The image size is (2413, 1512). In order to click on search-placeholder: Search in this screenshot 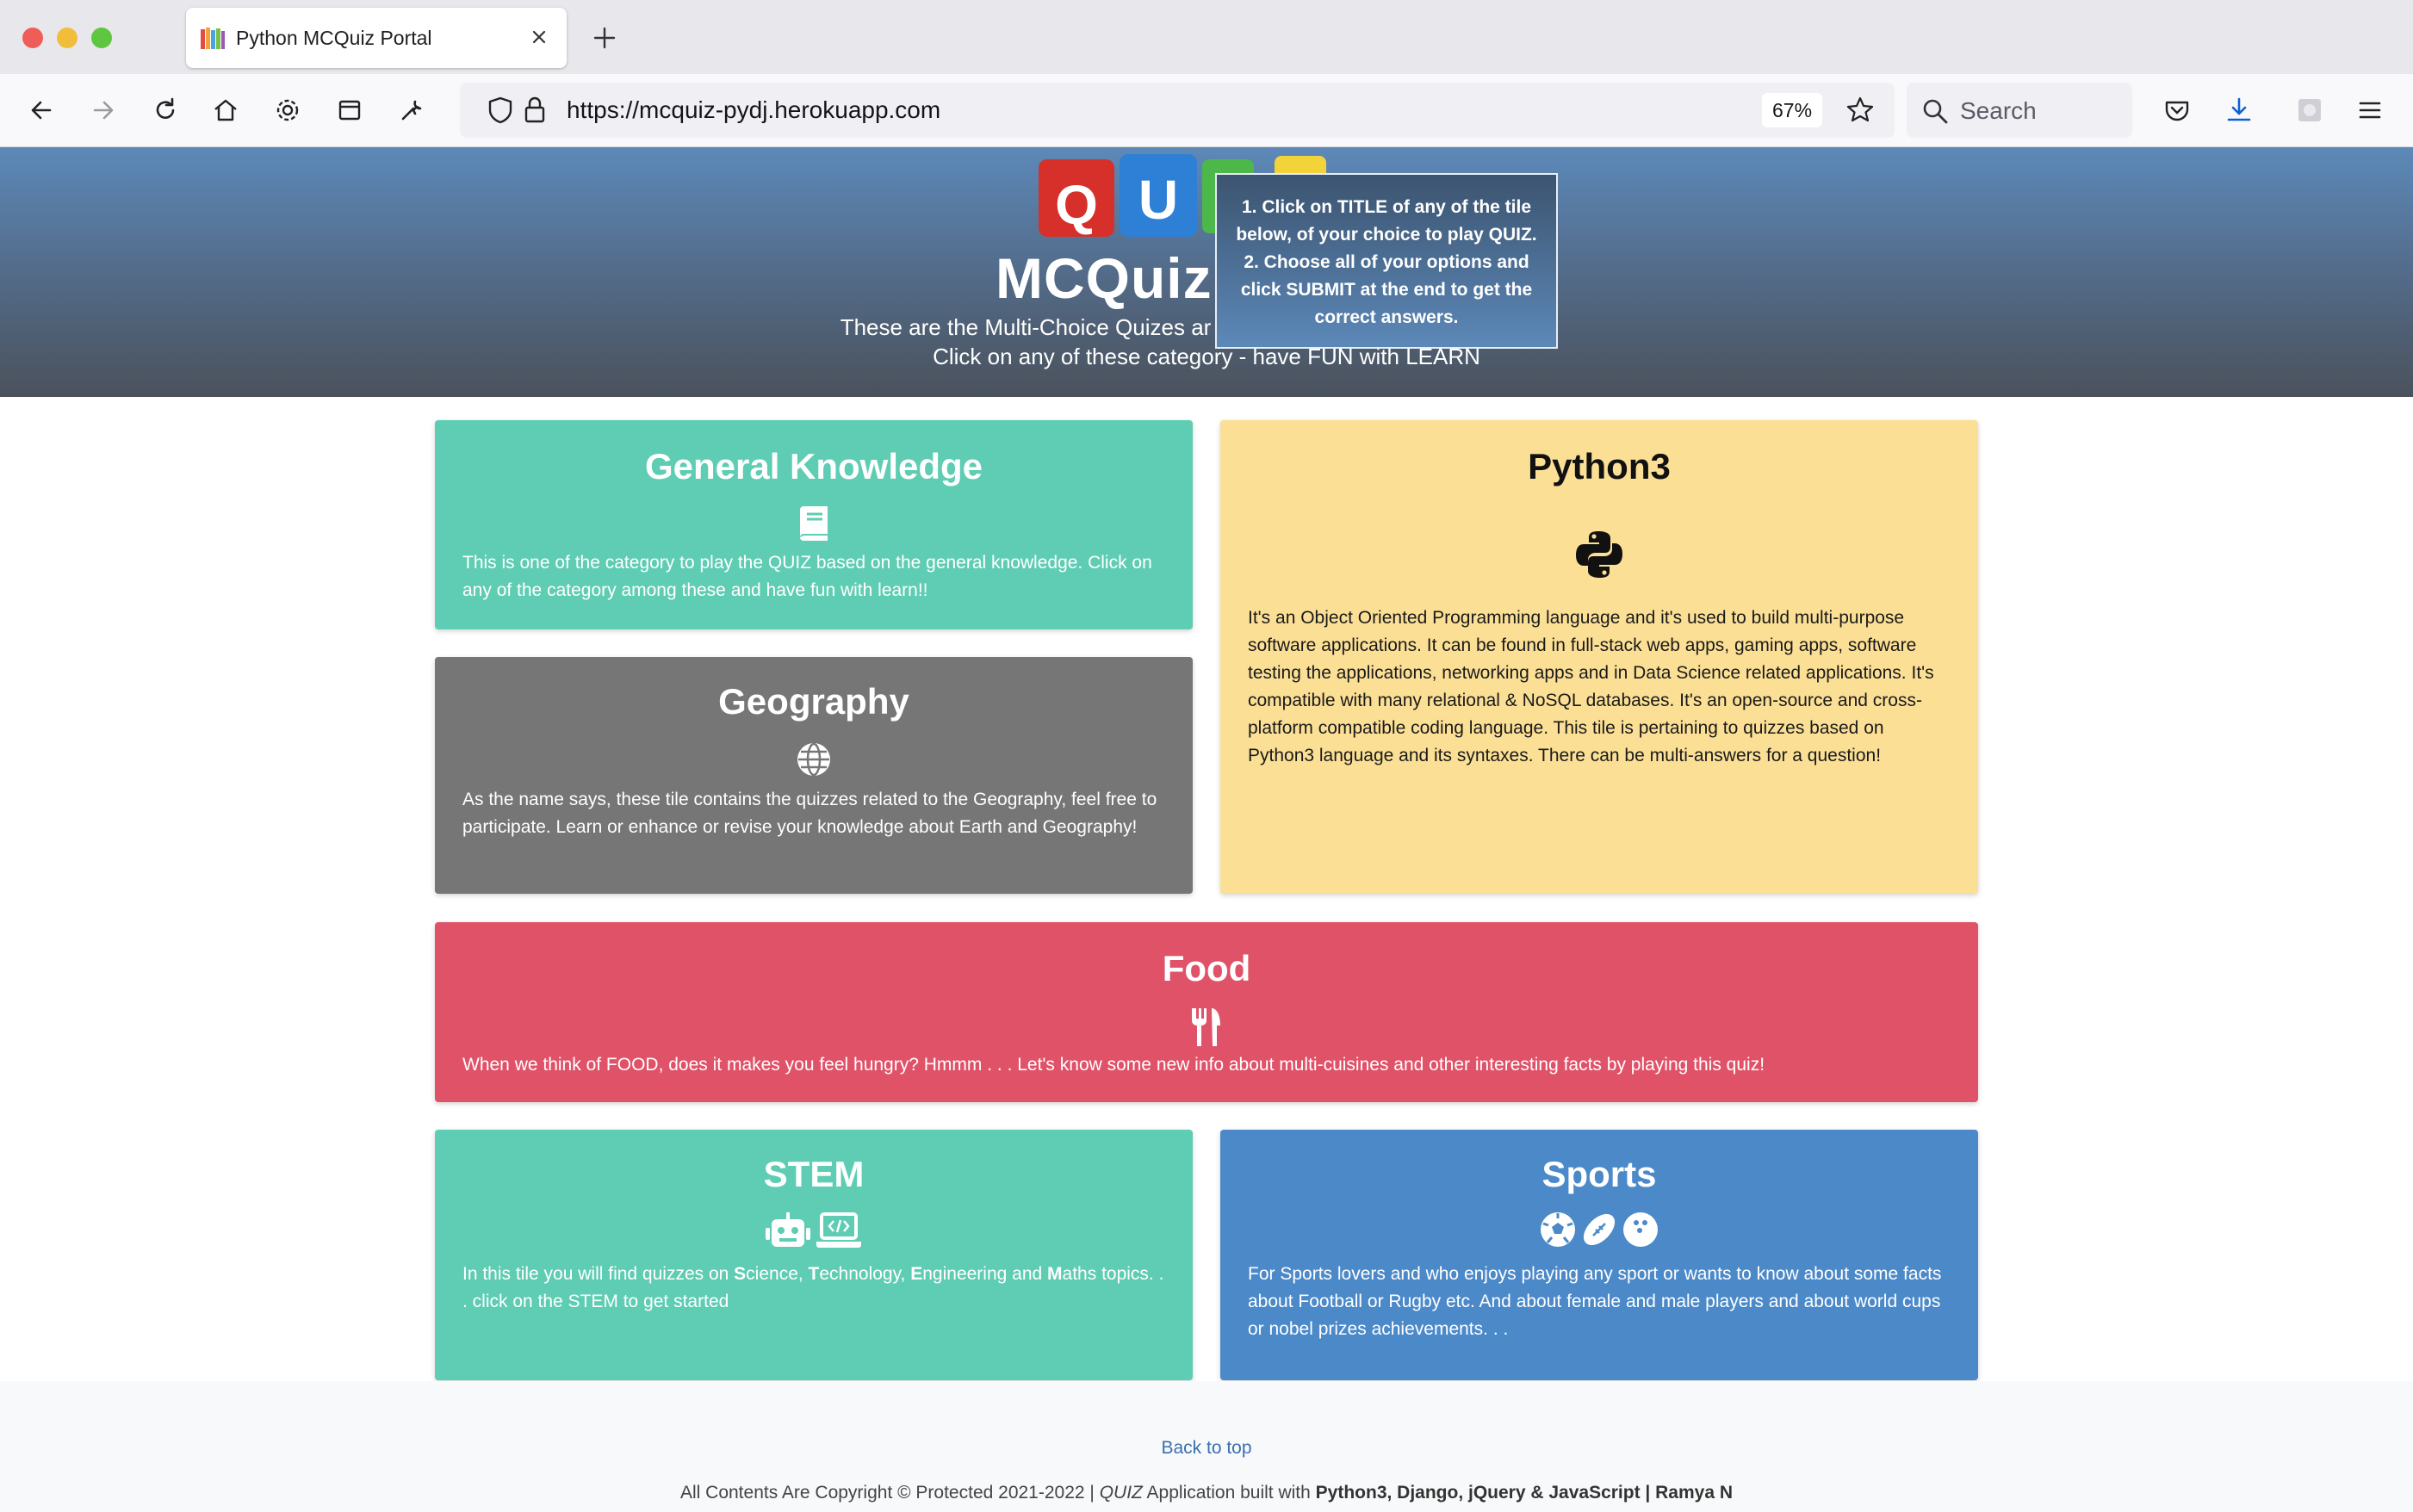, I will do `click(1998, 110)`.